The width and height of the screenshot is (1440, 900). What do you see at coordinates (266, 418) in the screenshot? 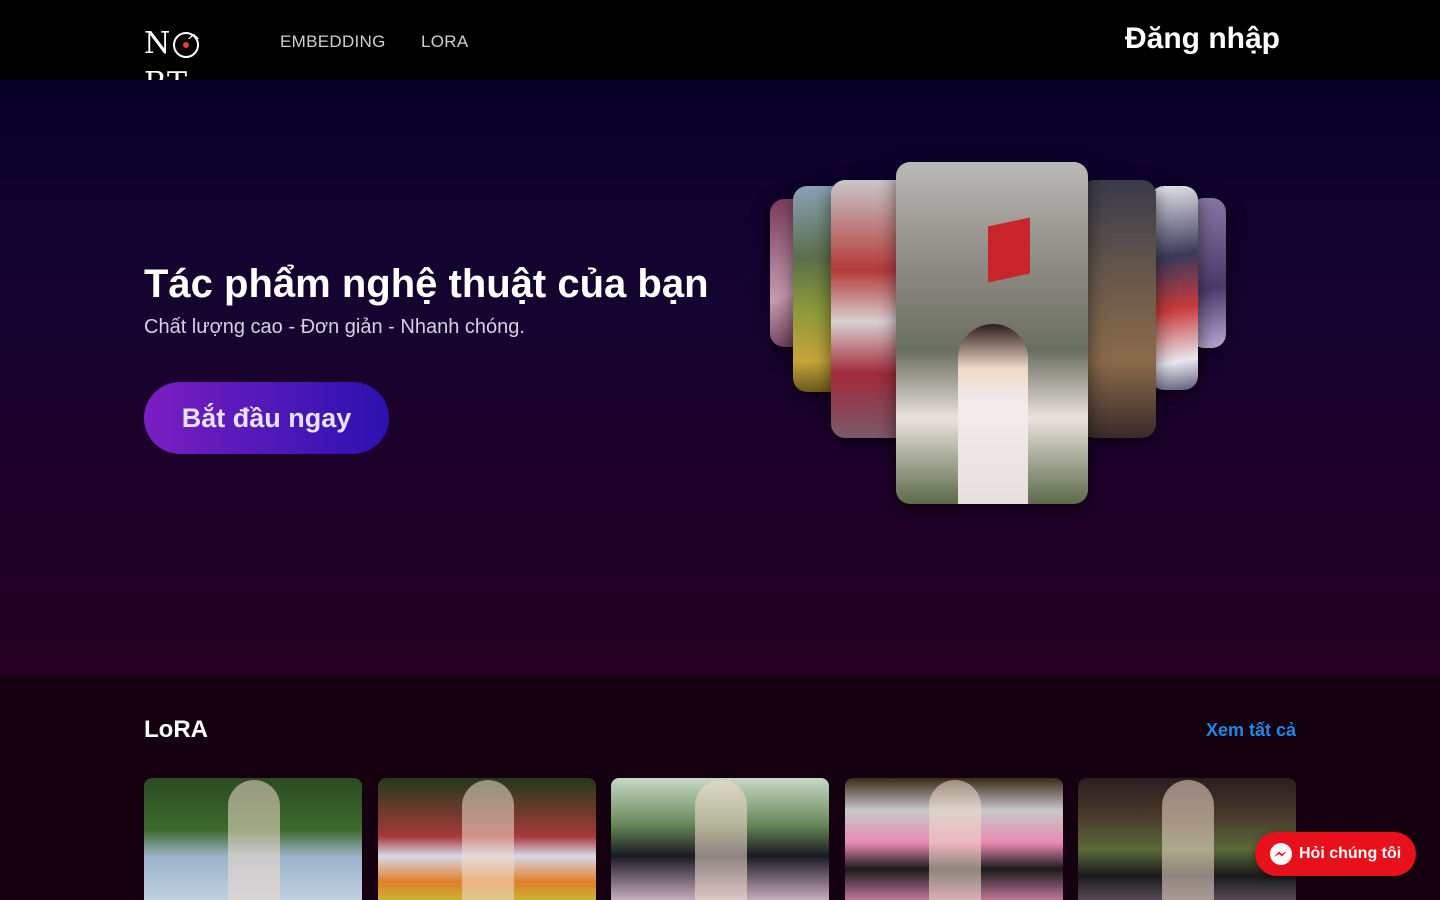
I see `start-now-button: Bắt đầu ngay` at bounding box center [266, 418].